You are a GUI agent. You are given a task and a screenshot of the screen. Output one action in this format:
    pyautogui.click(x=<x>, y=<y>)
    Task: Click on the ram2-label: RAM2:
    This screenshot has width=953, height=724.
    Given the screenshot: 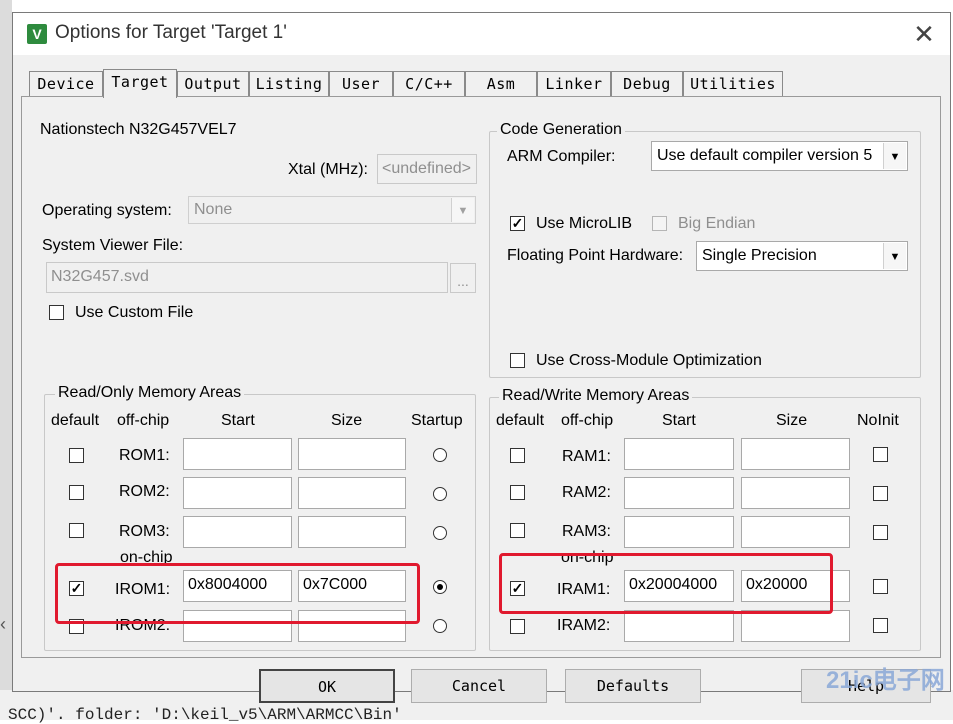 What is the action you would take?
    pyautogui.click(x=586, y=492)
    